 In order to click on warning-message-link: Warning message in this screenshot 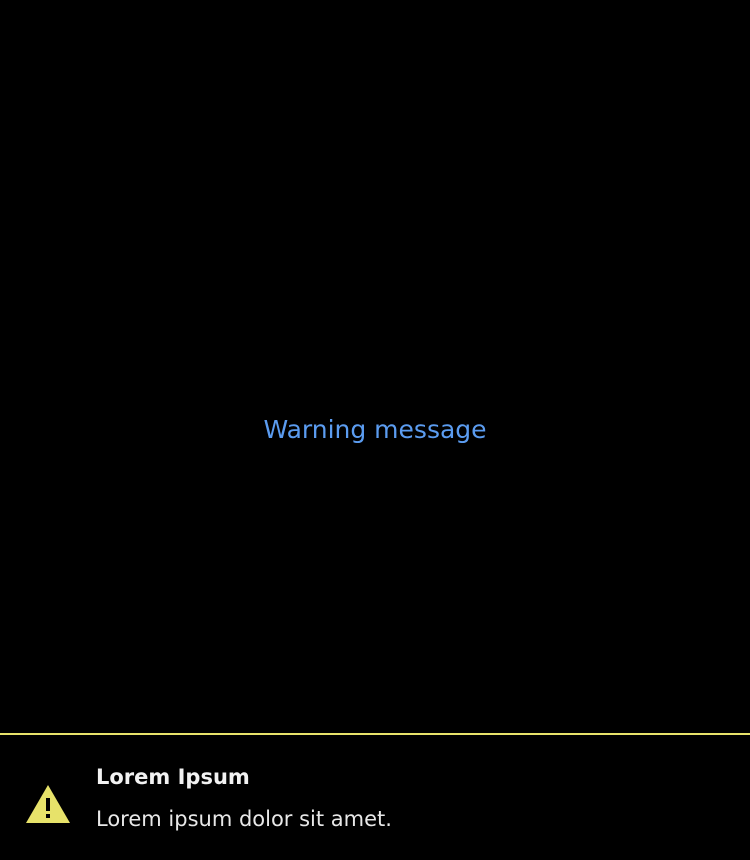, I will do `click(375, 430)`.